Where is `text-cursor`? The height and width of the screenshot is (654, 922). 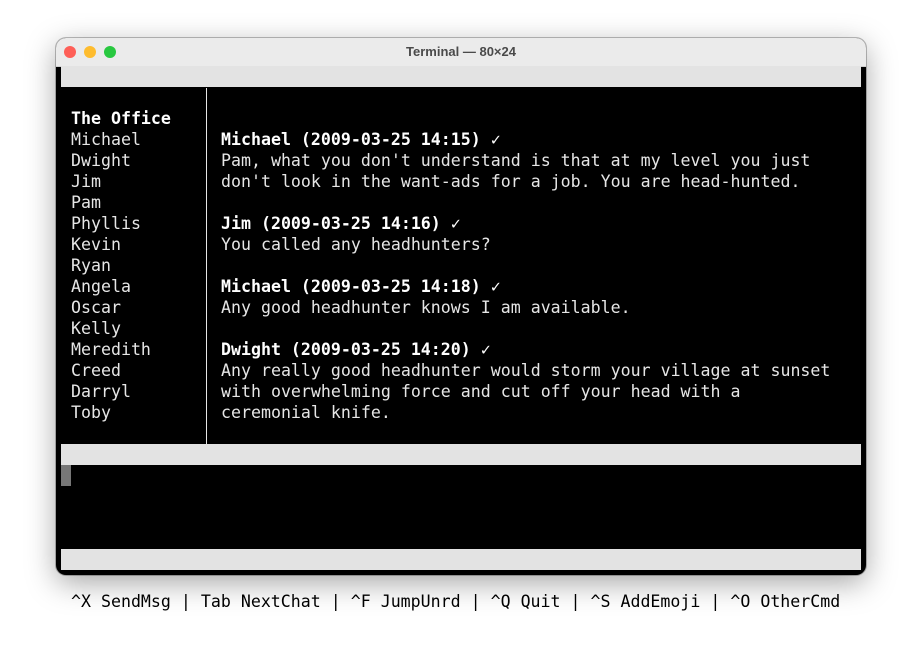
text-cursor is located at coordinates (66, 475).